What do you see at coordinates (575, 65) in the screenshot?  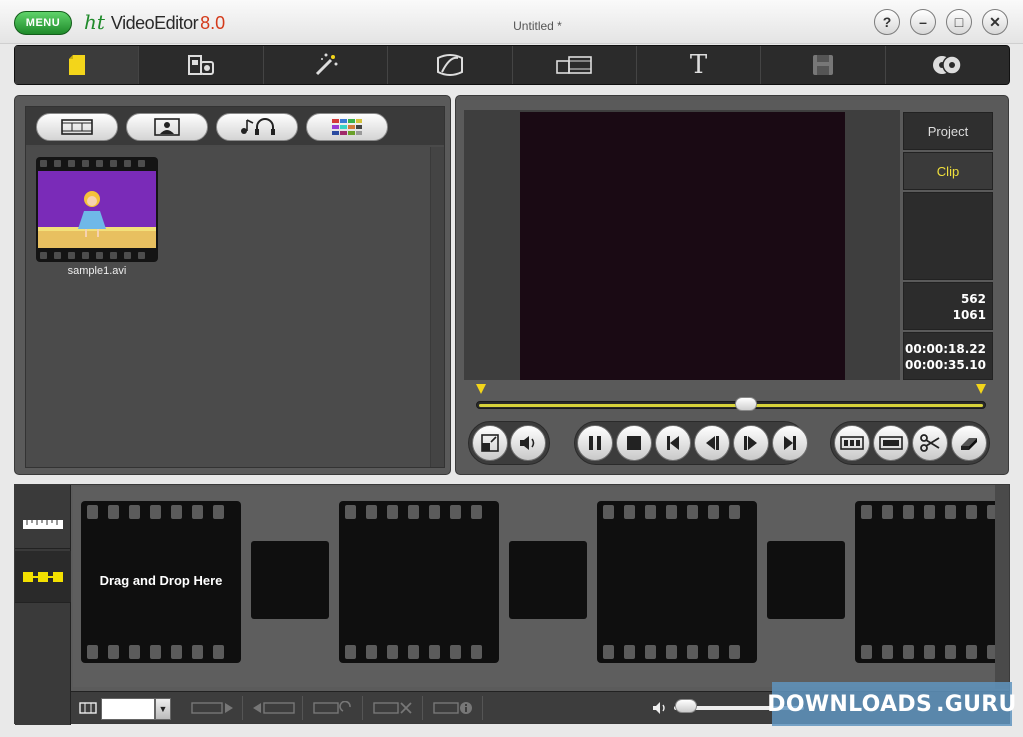 I see `storyboard-button` at bounding box center [575, 65].